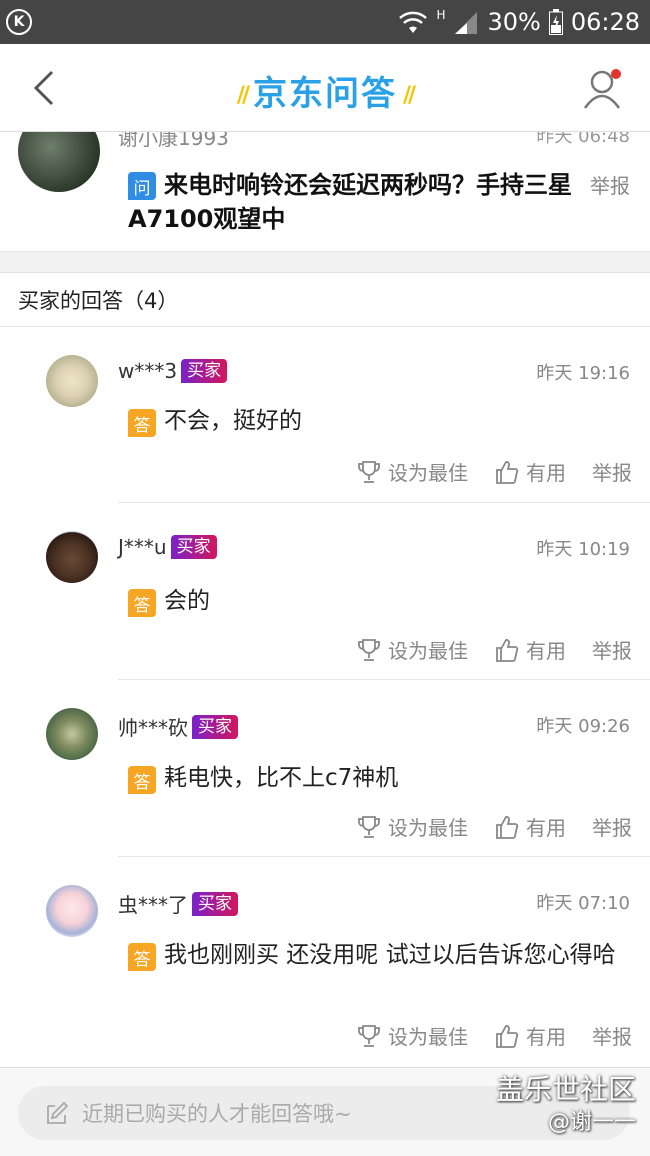  Describe the element at coordinates (19, 22) in the screenshot. I see `app-k-icon: K` at that location.